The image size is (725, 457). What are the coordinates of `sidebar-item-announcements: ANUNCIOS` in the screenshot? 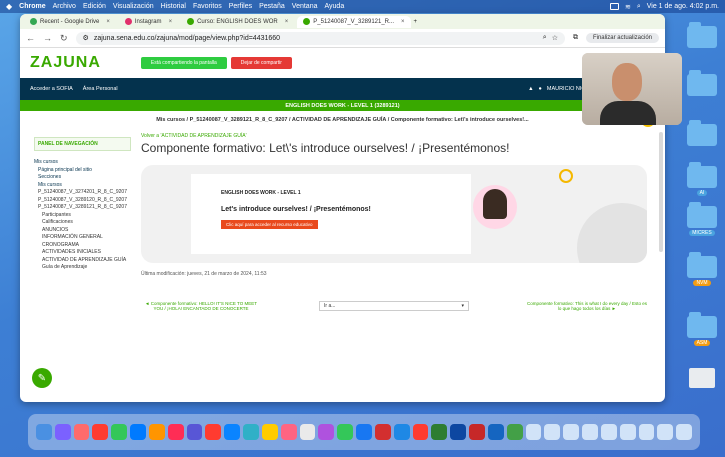 It's located at (82, 231).